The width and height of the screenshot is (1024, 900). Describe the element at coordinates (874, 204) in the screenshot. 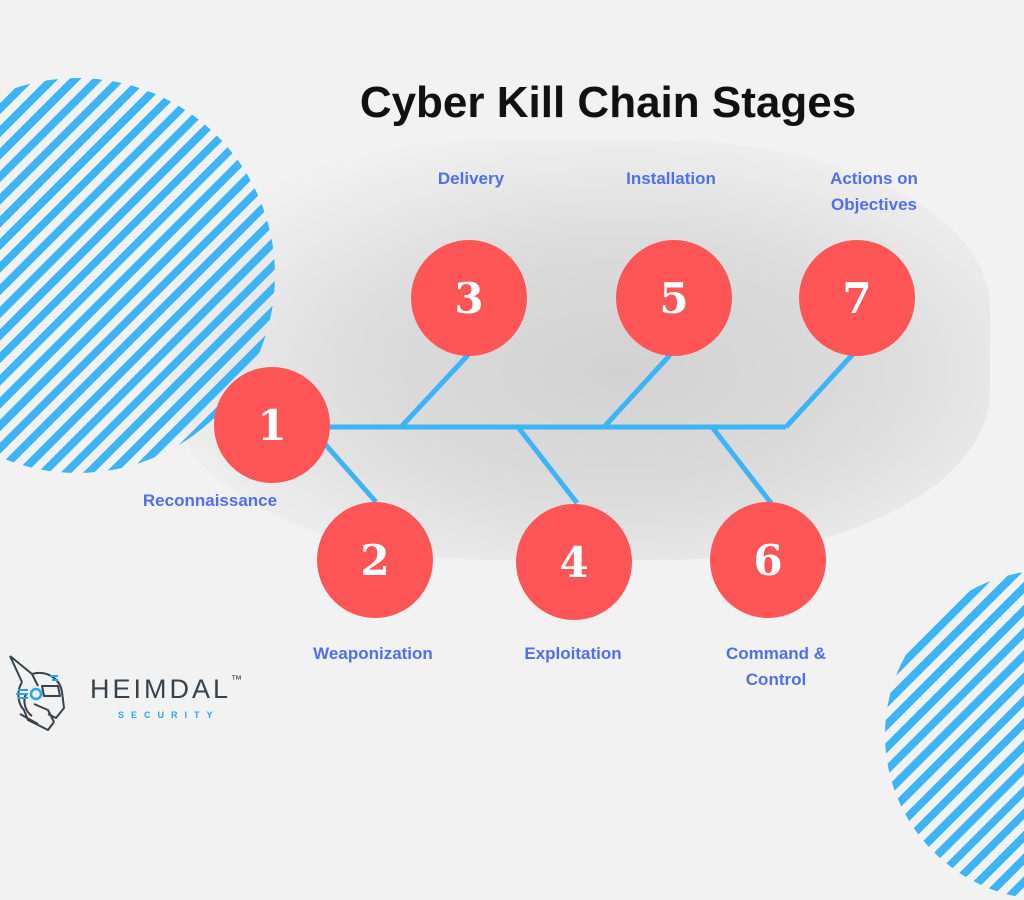

I see `stage-label-7-line2: Objectives` at that location.